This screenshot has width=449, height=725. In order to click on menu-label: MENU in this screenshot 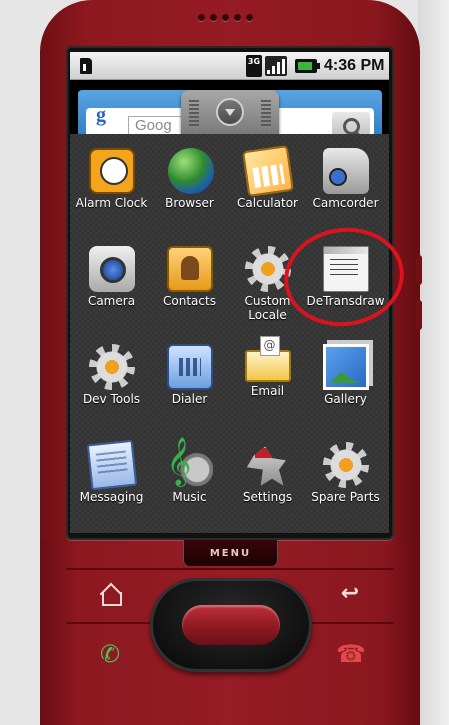, I will do `click(230, 553)`.